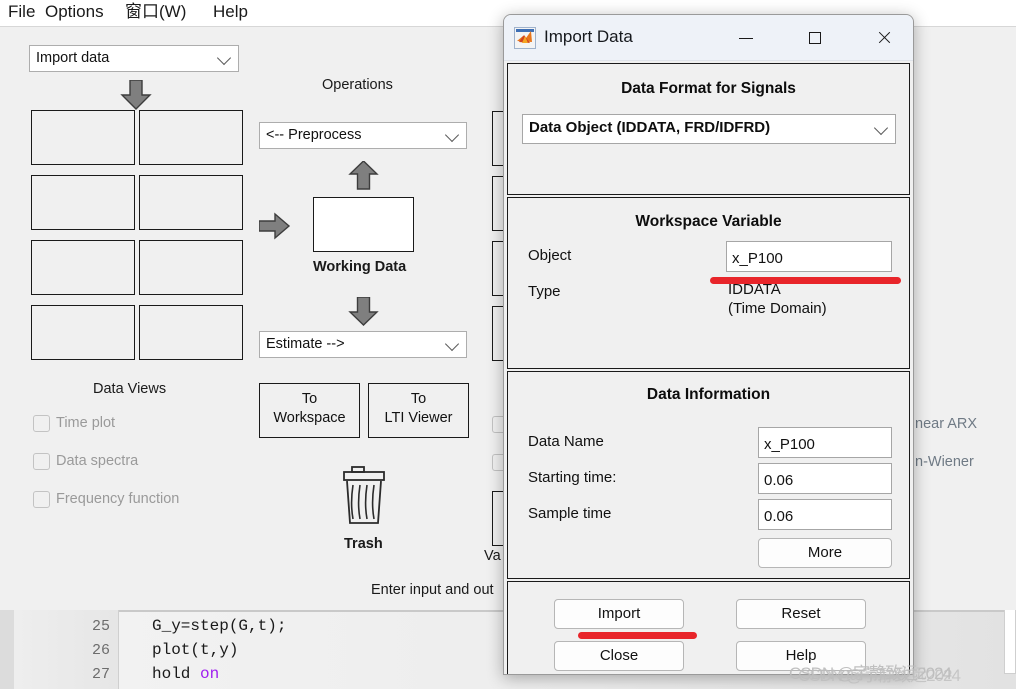 This screenshot has width=1016, height=689. Describe the element at coordinates (708, 38) in the screenshot. I see `dialog-title-bar: Import Data` at that location.